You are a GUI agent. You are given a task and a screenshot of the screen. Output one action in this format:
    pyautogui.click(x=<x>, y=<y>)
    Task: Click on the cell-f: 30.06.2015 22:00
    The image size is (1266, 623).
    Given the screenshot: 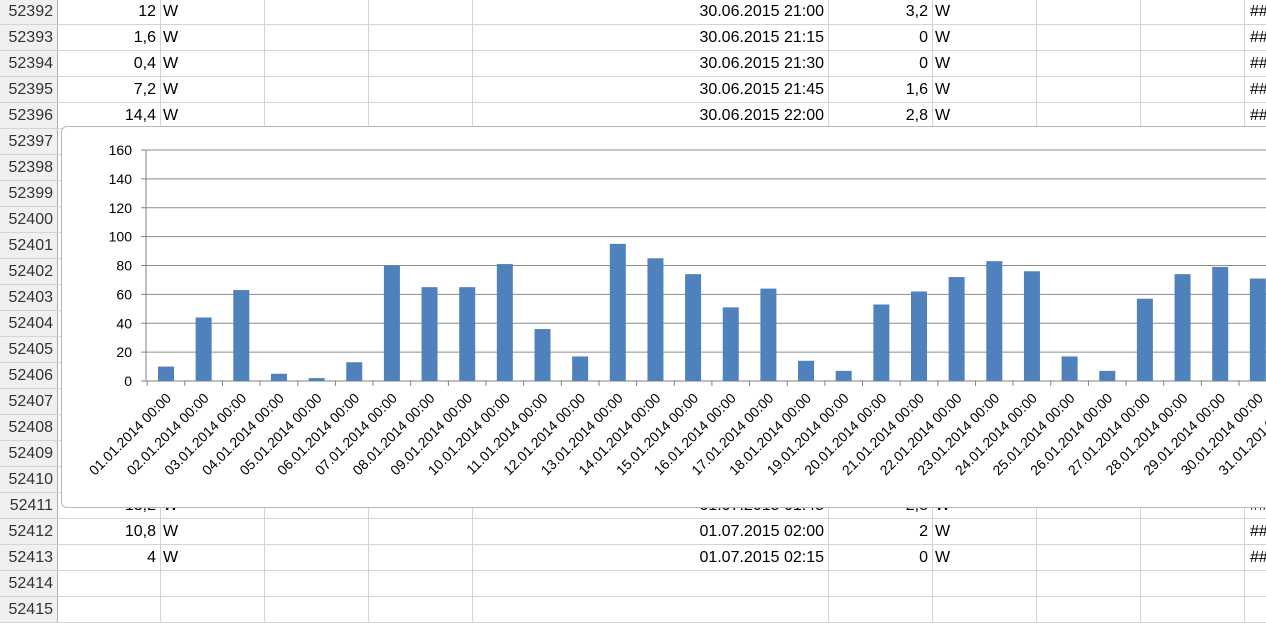 What is the action you would take?
    pyautogui.click(x=651, y=115)
    